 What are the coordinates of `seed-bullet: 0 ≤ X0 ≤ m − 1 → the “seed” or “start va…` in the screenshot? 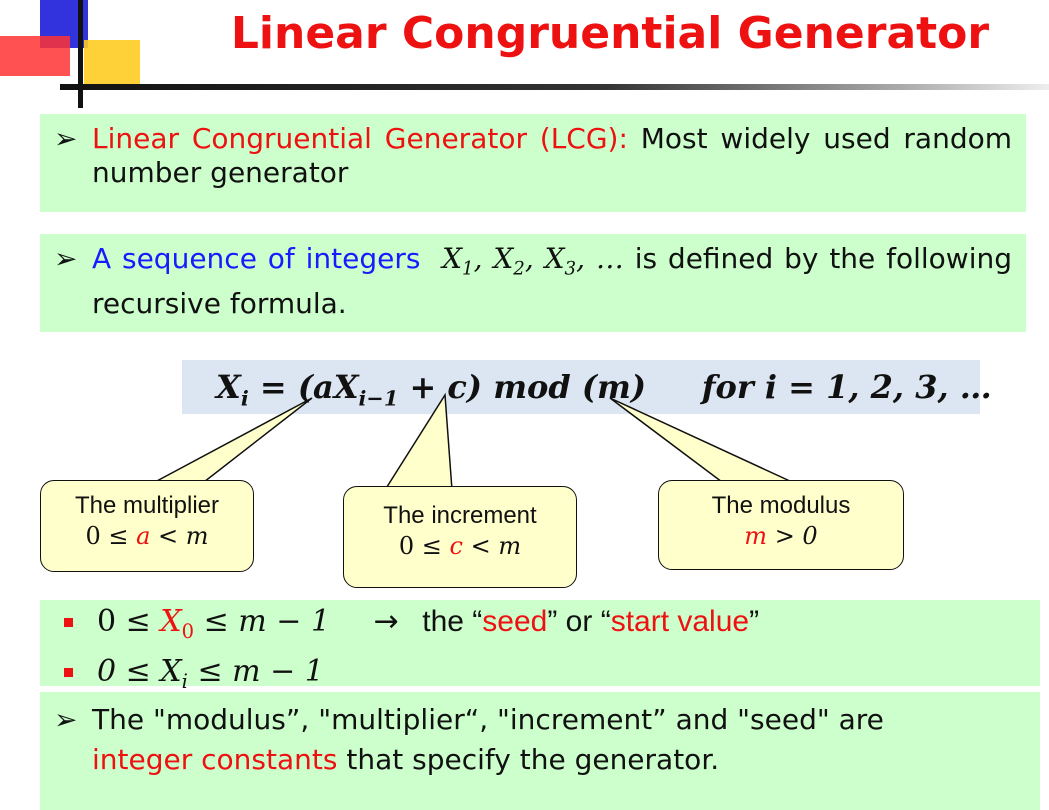 It's located at (540, 627).